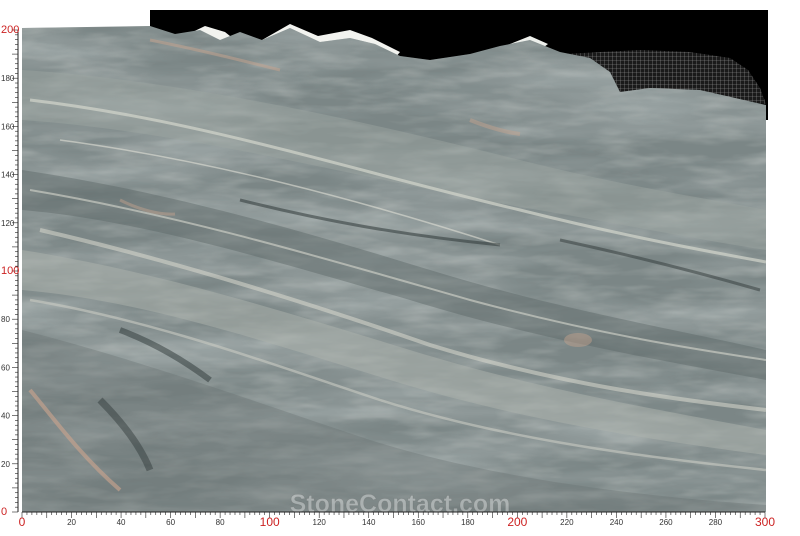 The image size is (800, 536). Describe the element at coordinates (8, 175) in the screenshot. I see `y-ruler-label: 140` at that location.